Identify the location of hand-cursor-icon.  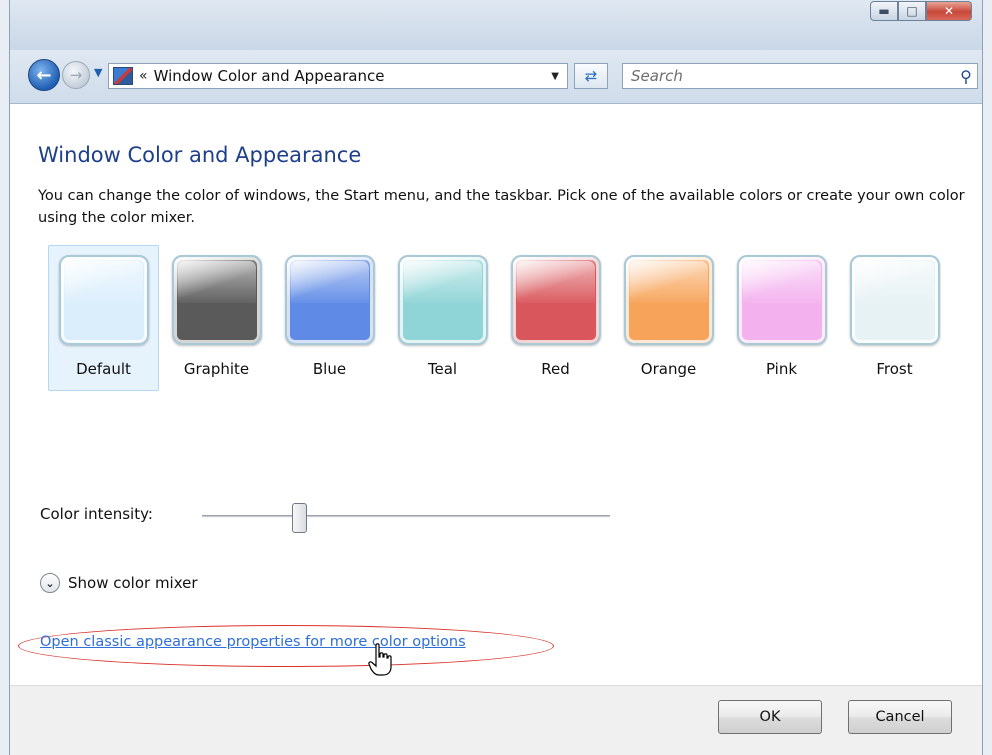
(380, 659).